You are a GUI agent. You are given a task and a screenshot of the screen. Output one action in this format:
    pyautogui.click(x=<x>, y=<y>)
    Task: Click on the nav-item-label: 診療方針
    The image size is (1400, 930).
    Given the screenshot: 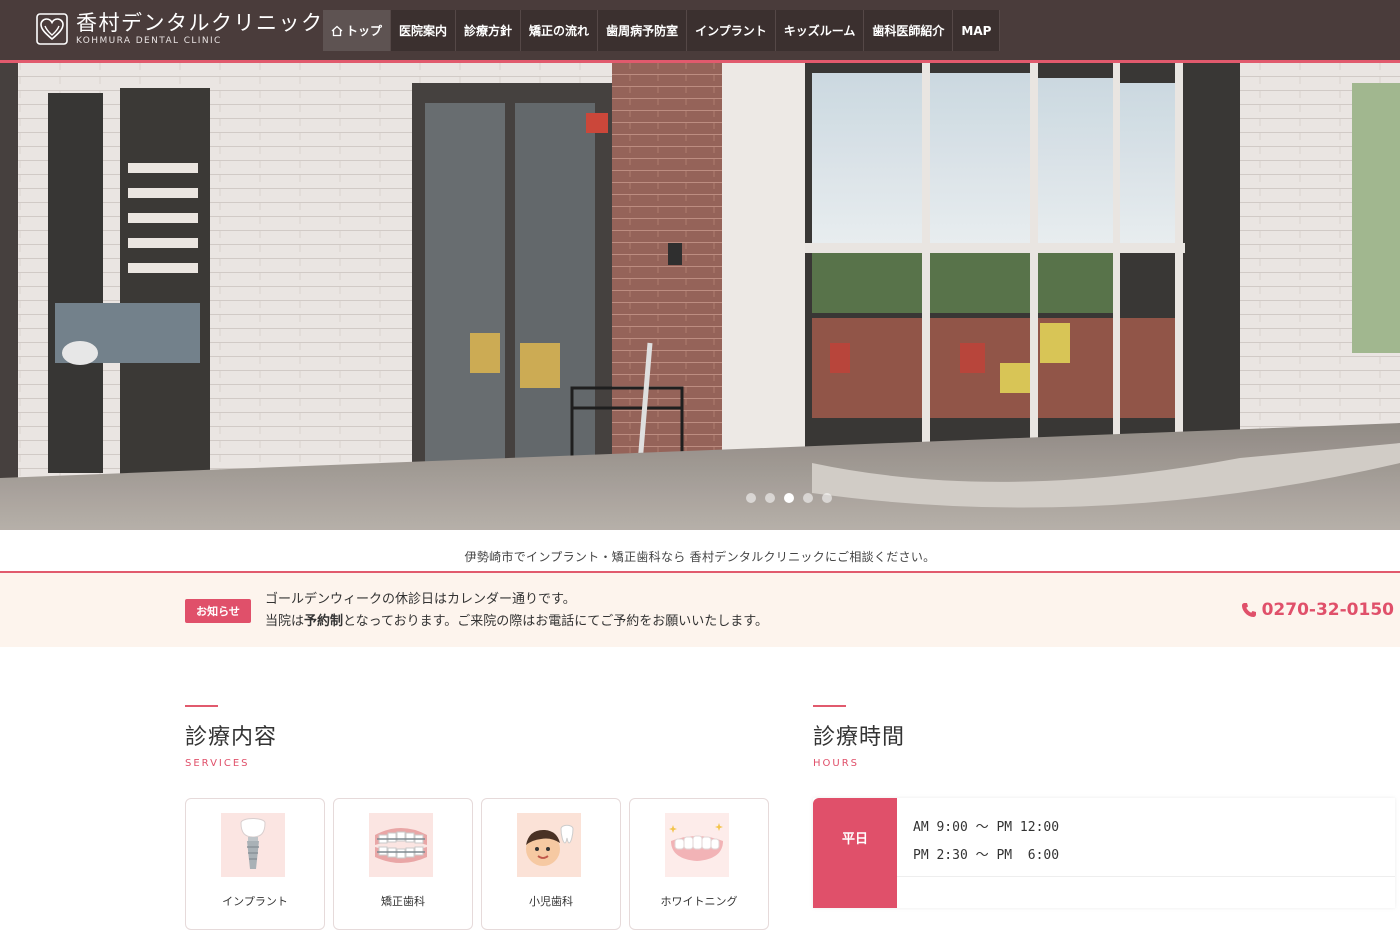 What is the action you would take?
    pyautogui.click(x=488, y=31)
    